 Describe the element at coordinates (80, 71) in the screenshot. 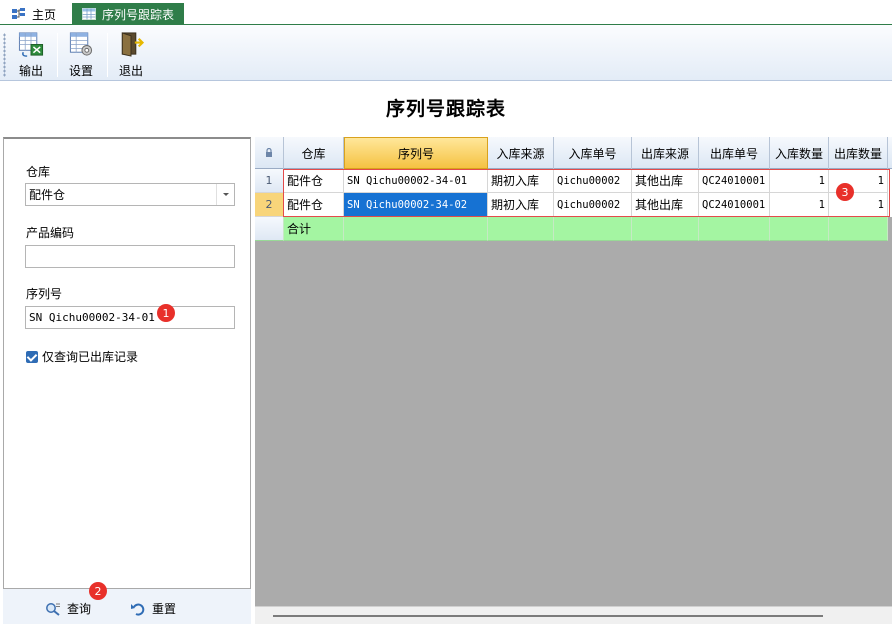

I see `settings-label: 设置` at that location.